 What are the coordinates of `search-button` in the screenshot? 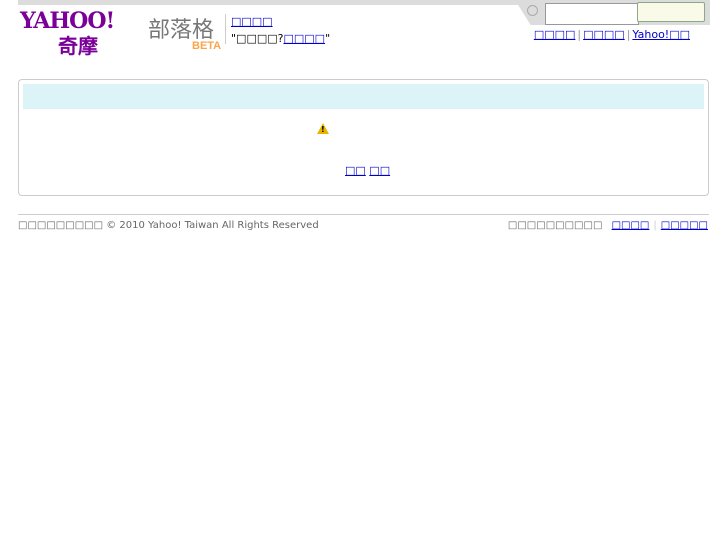 It's located at (671, 12).